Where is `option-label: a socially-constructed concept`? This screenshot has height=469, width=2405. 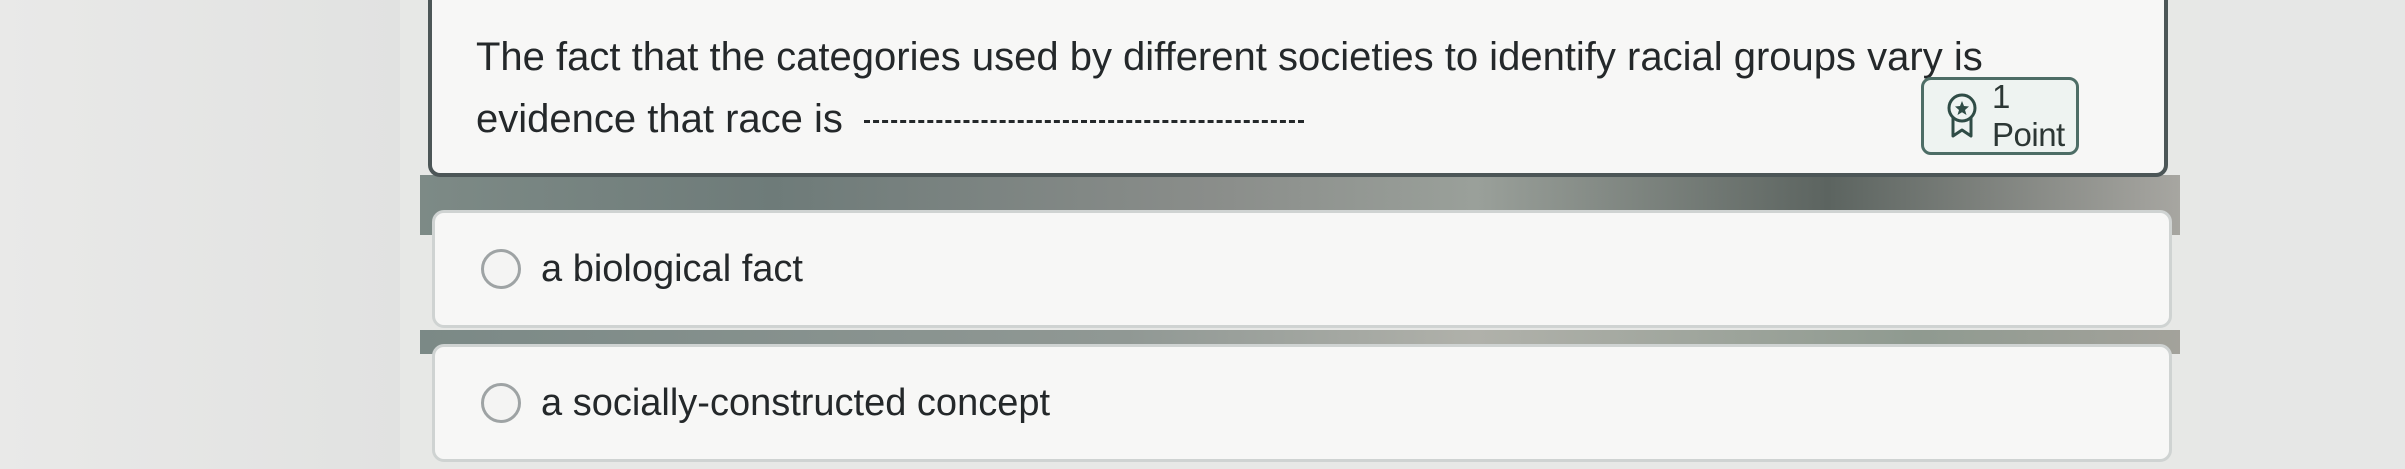
option-label: a socially-constructed concept is located at coordinates (796, 402).